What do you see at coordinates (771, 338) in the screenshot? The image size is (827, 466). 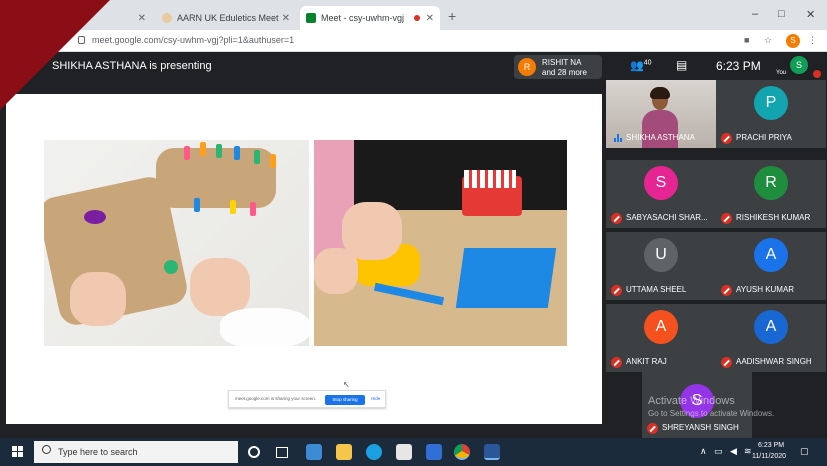 I see `participant-tile: A AADISHWAR SINGH` at bounding box center [771, 338].